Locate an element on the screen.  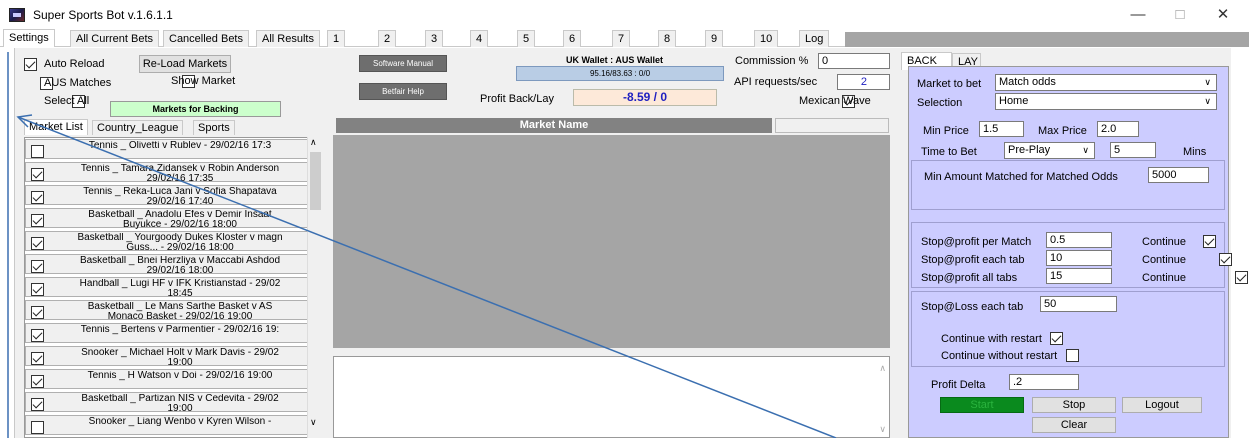
min-amount-input: 5000 is located at coordinates (1178, 175).